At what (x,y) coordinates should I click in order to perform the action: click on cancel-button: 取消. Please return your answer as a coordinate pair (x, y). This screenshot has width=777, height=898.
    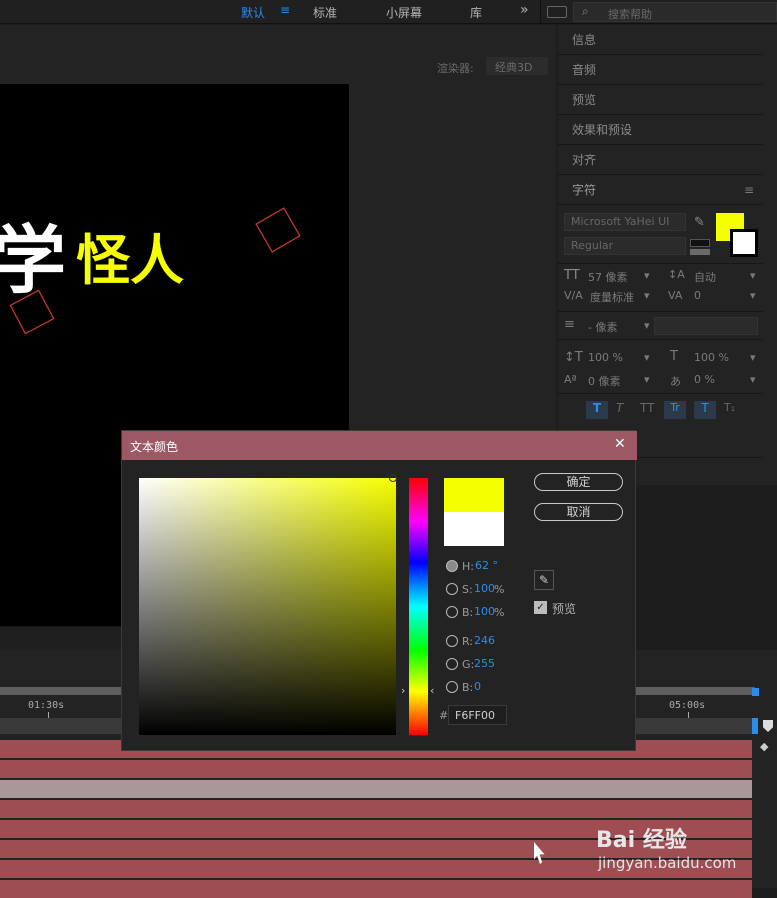
    Looking at the image, I should click on (578, 512).